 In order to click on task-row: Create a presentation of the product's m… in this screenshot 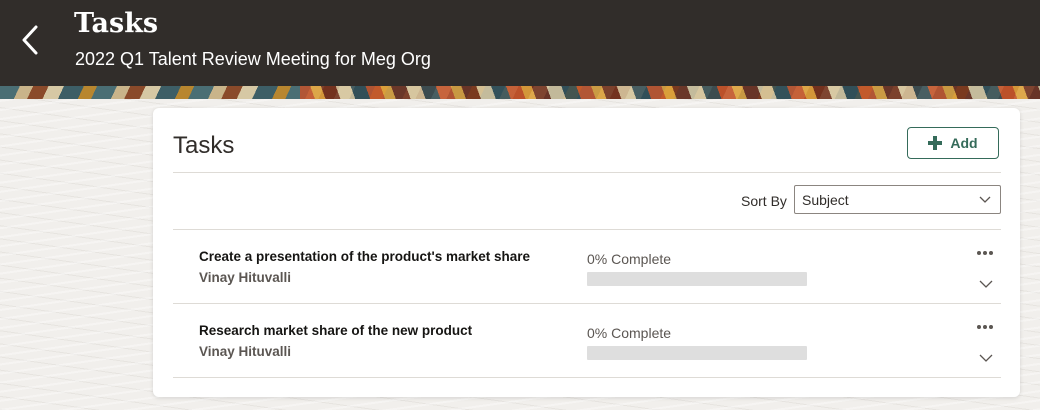, I will do `click(587, 266)`.